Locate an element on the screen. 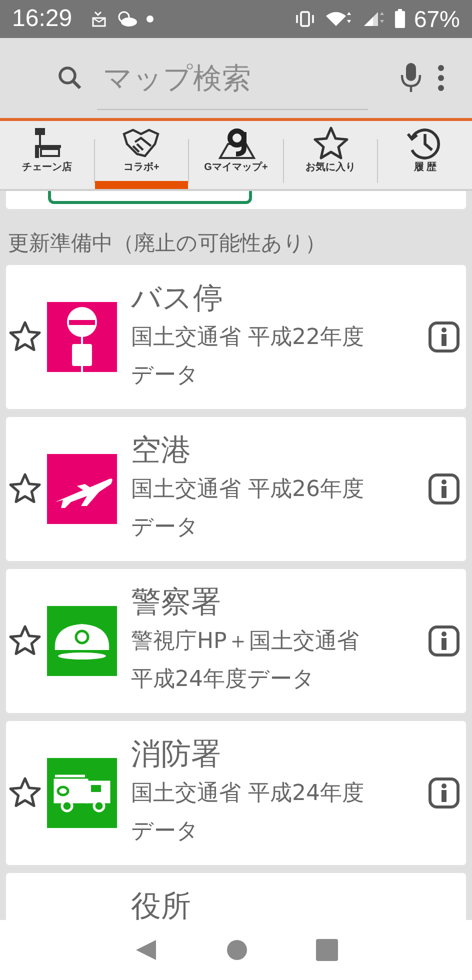  list-card: 消防署 国土交通省 平成24年度 データ is located at coordinates (236, 793).